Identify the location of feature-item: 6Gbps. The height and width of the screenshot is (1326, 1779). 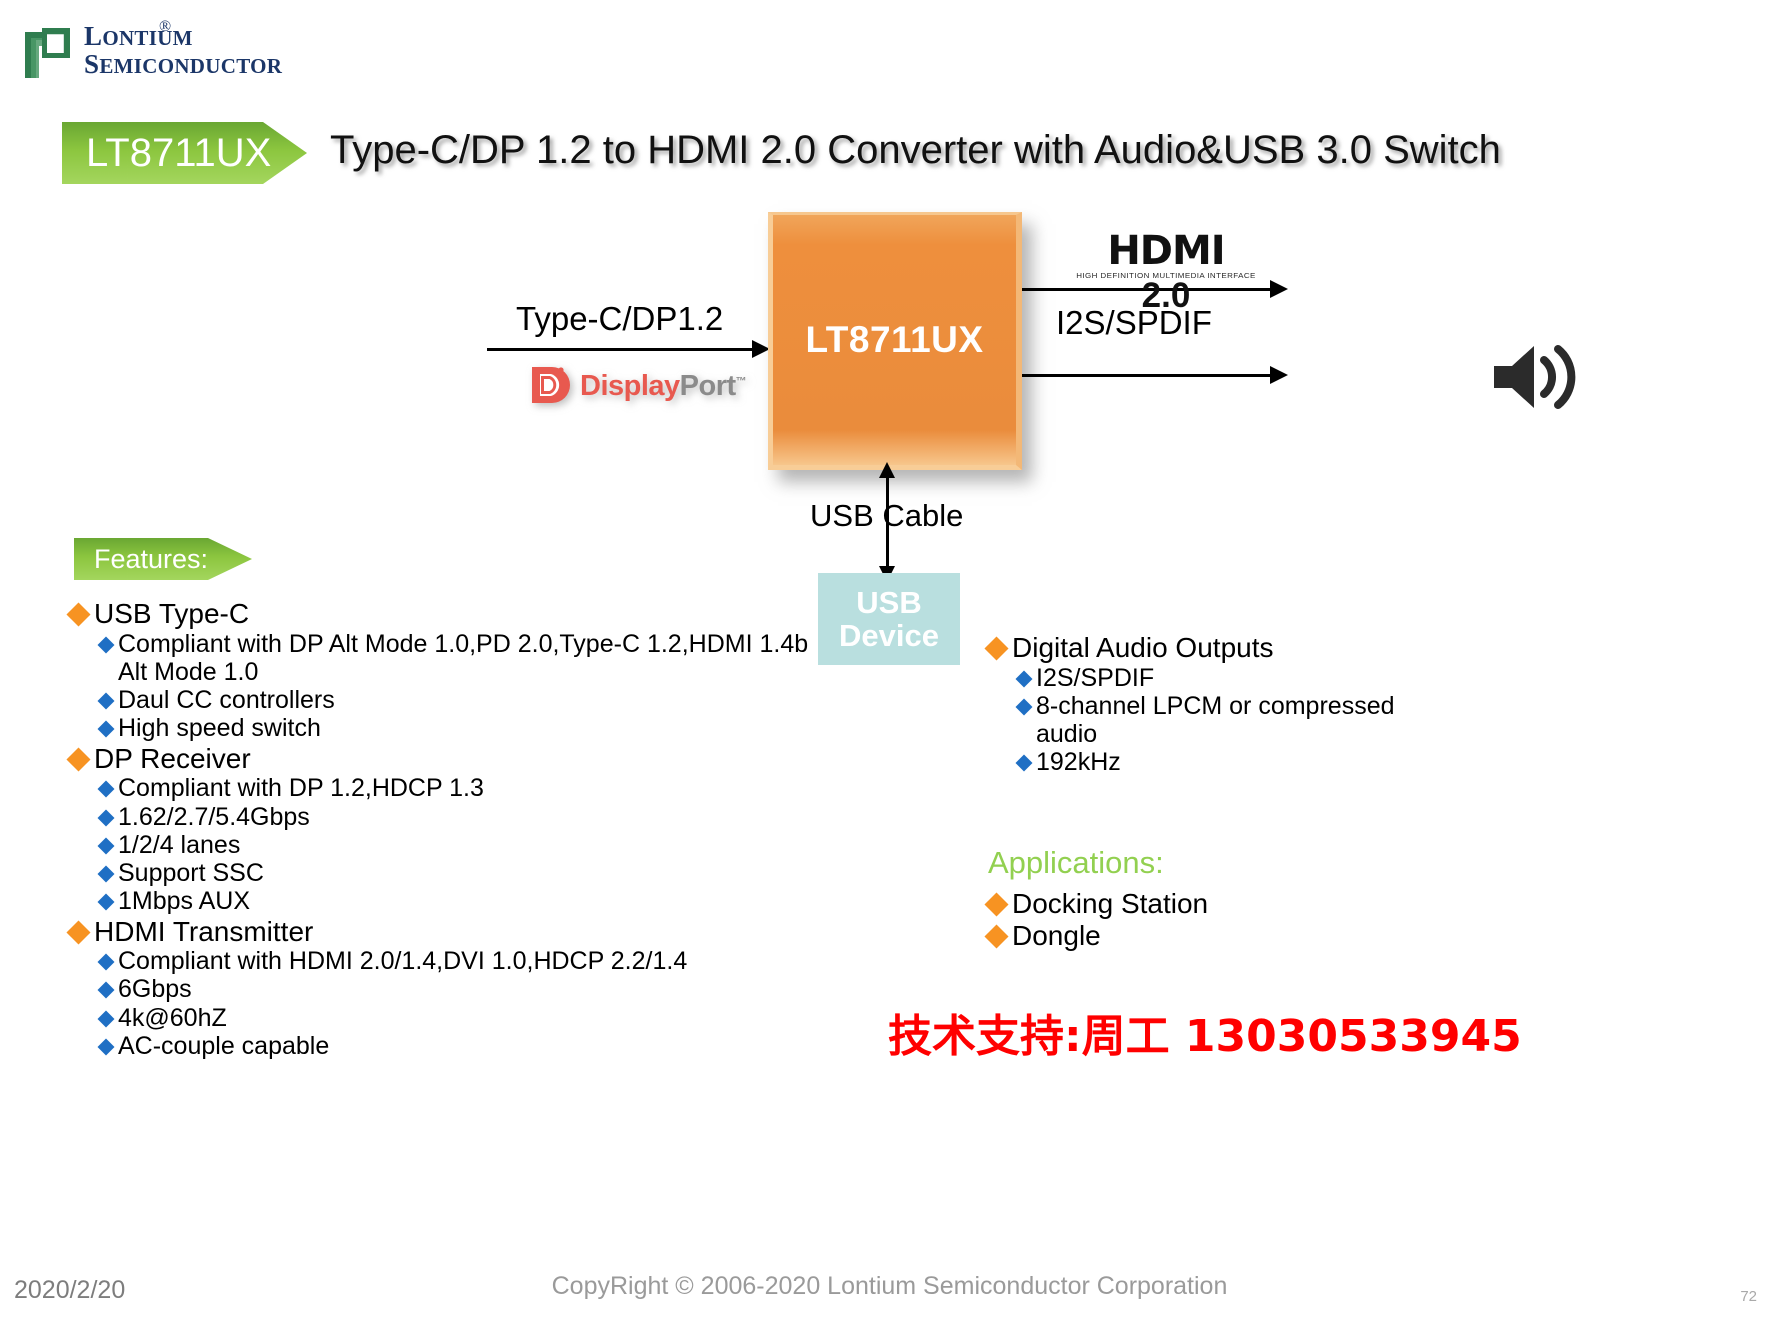
(463, 989).